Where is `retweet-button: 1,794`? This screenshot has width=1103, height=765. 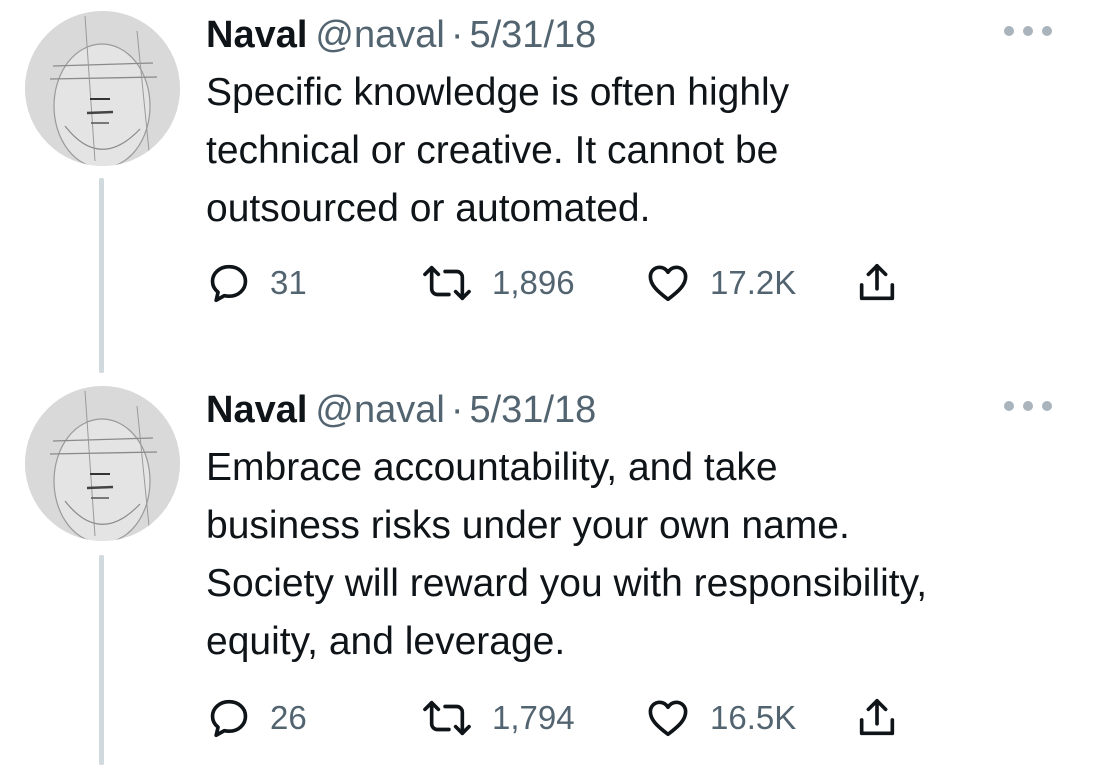
retweet-button: 1,794 is located at coordinates (497, 718).